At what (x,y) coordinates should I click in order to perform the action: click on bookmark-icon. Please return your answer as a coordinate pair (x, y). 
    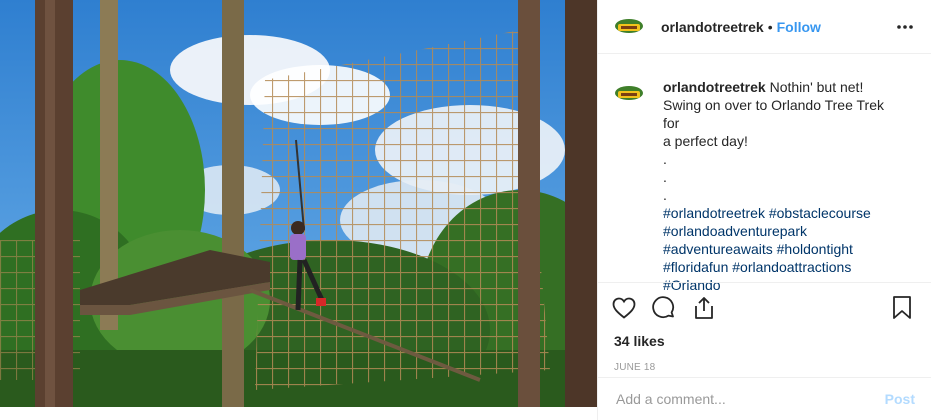
    Looking at the image, I should click on (902, 308).